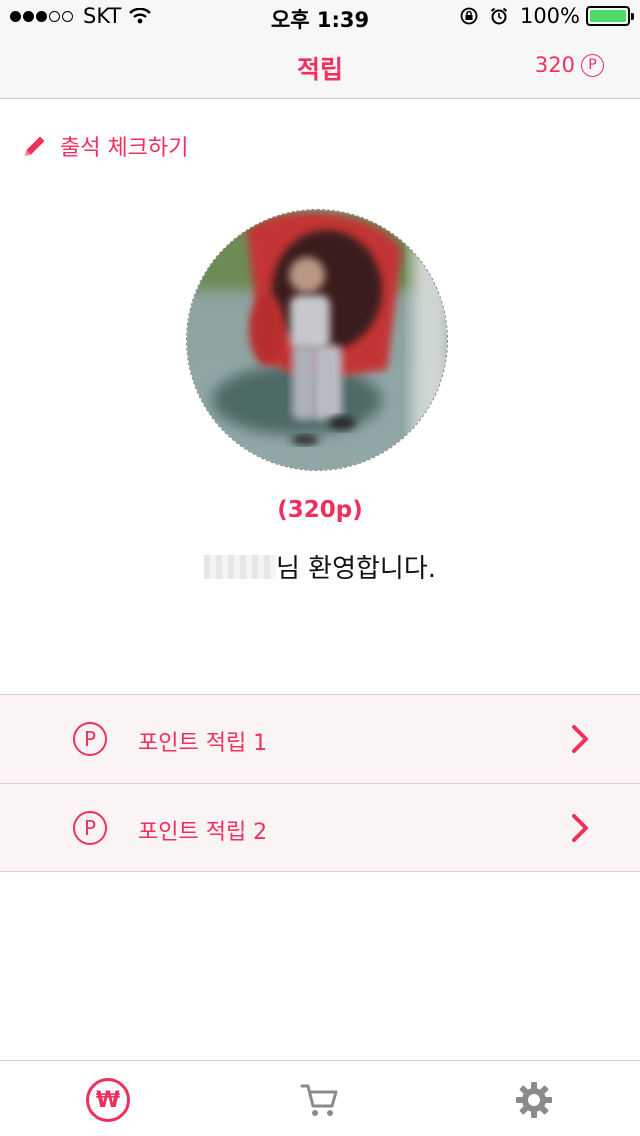  I want to click on cart-icon, so click(319, 1100).